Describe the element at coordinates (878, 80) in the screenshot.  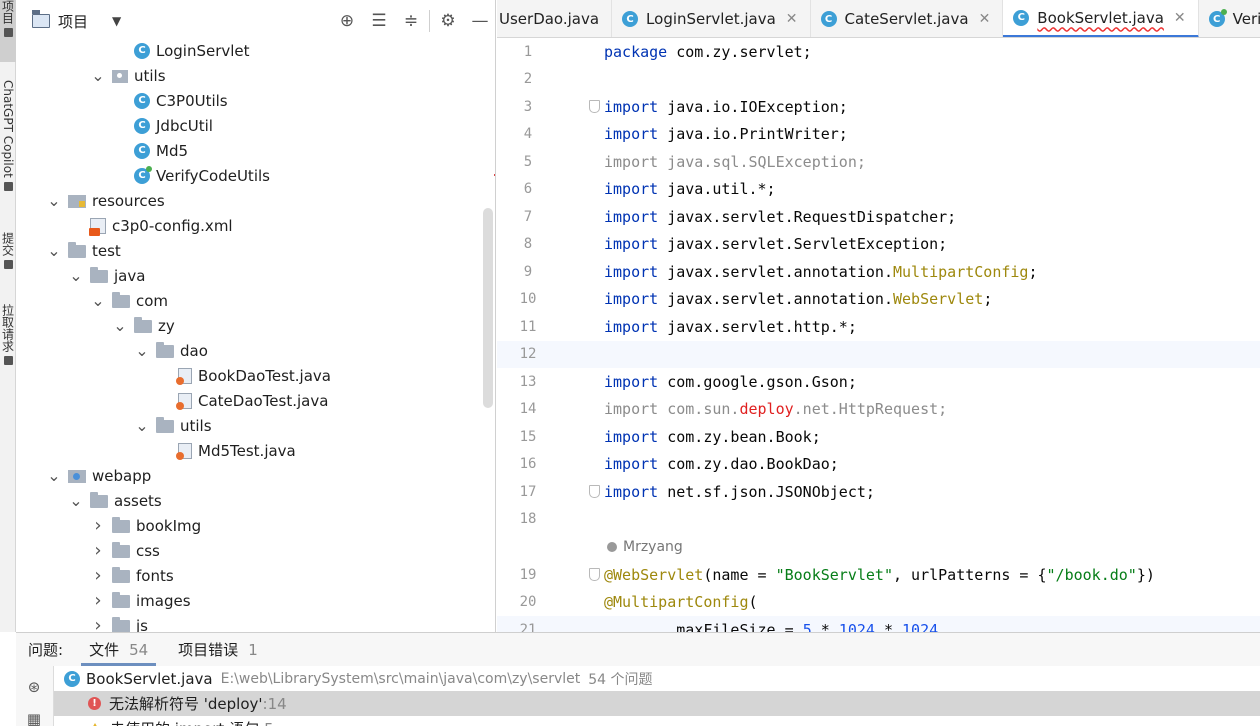
I see `code-line: 2` at that location.